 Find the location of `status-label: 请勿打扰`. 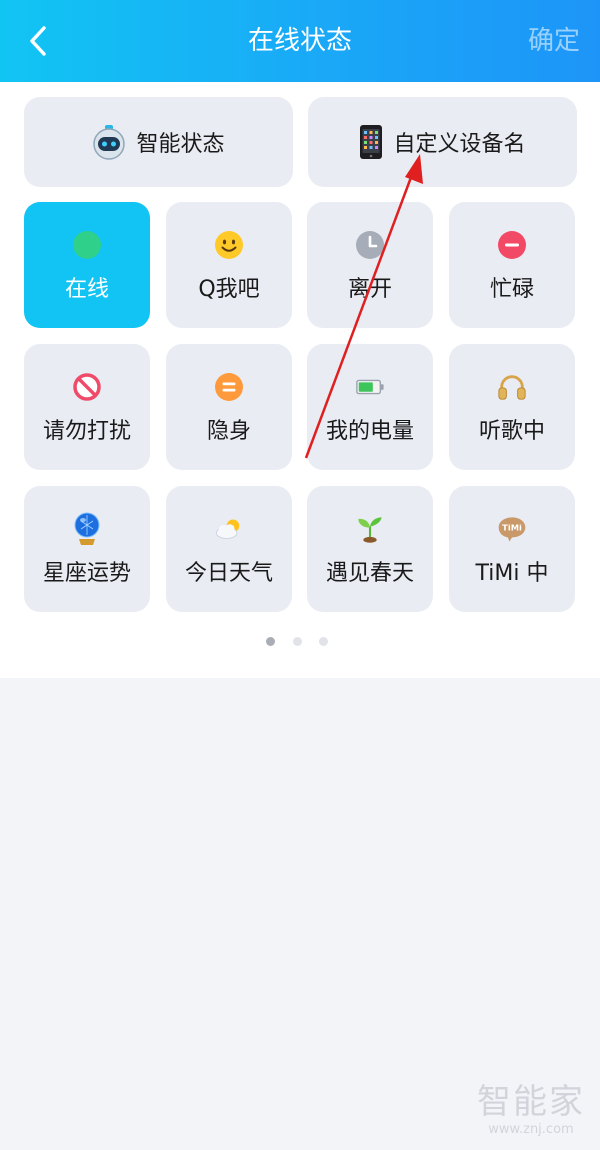

status-label: 请勿打扰 is located at coordinates (86, 431).